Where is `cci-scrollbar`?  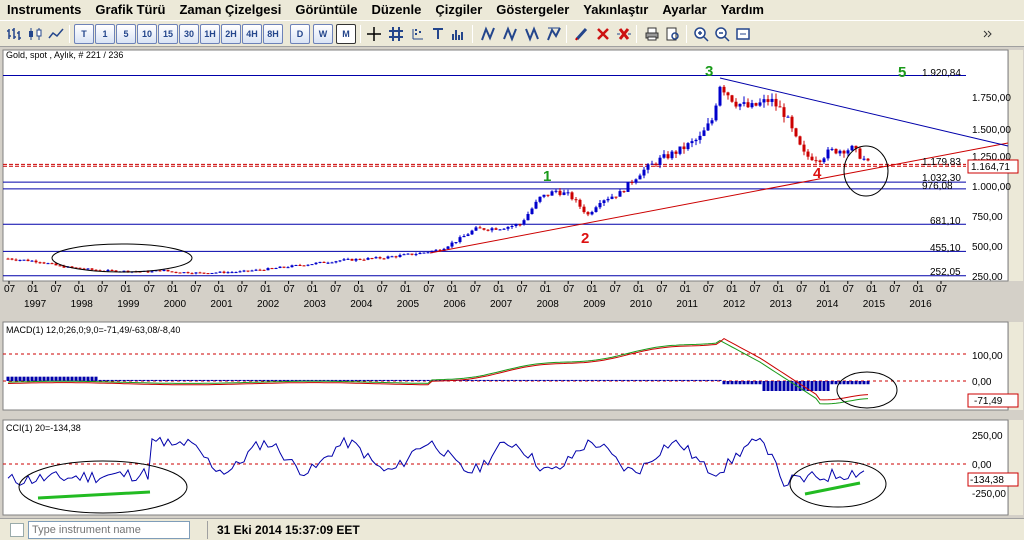 cci-scrollbar is located at coordinates (1016, 467).